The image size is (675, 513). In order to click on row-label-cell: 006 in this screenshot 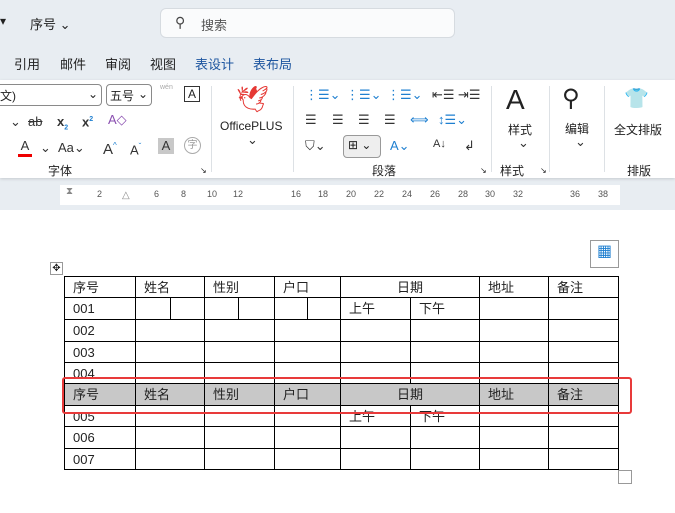, I will do `click(100, 437)`.